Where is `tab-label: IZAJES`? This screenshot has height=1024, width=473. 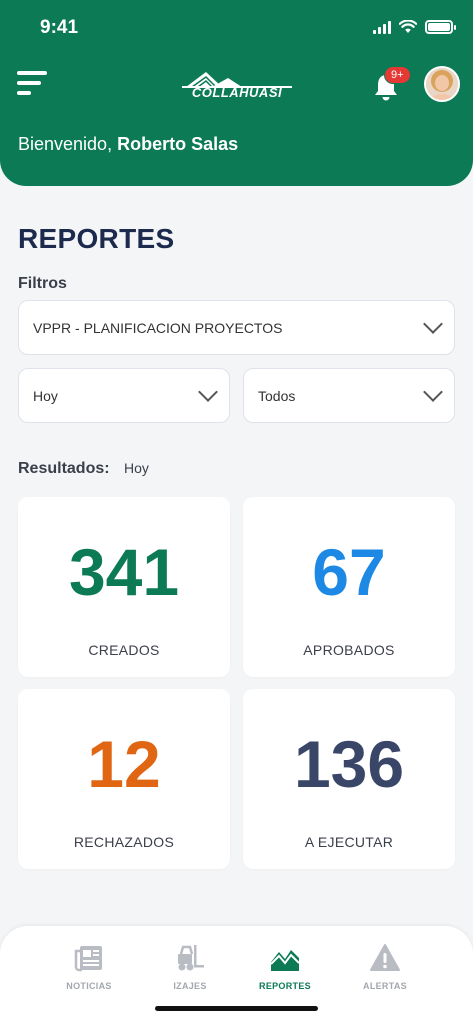 tab-label: IZAJES is located at coordinates (190, 986).